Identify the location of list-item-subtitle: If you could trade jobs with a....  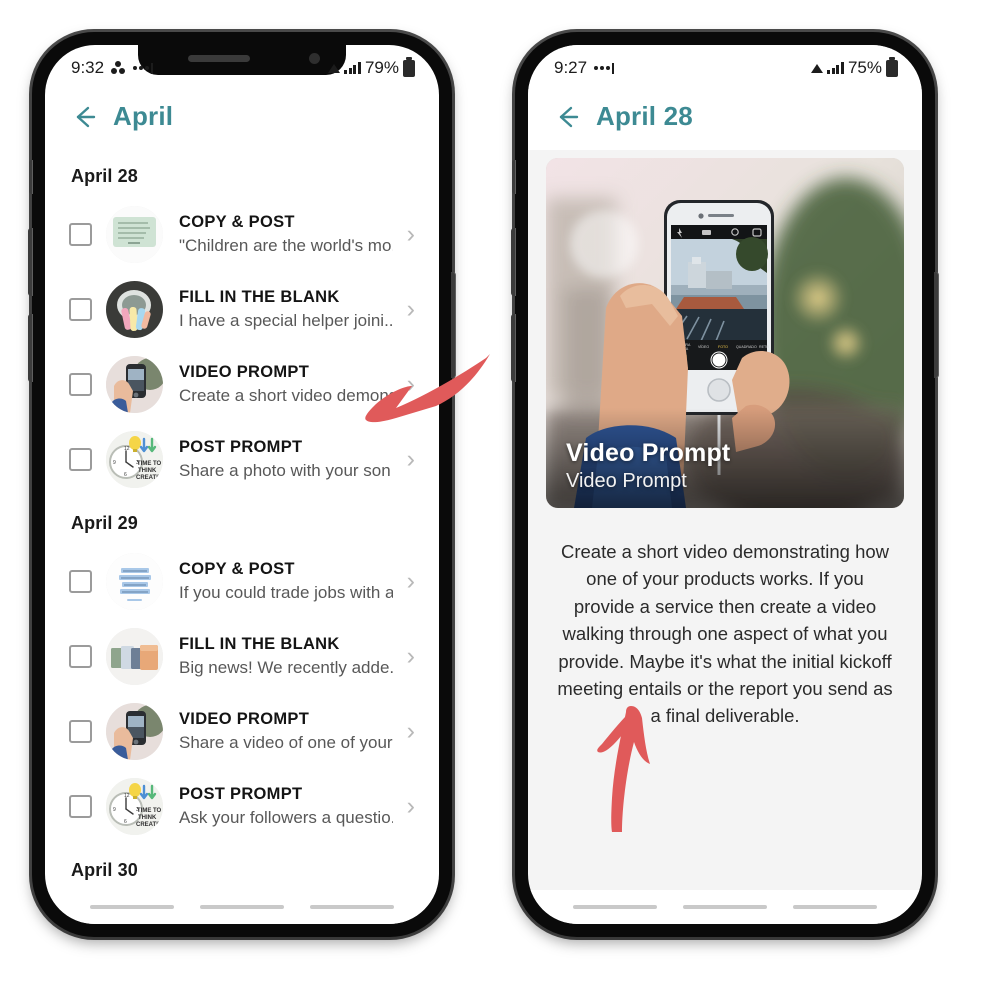
(286, 592).